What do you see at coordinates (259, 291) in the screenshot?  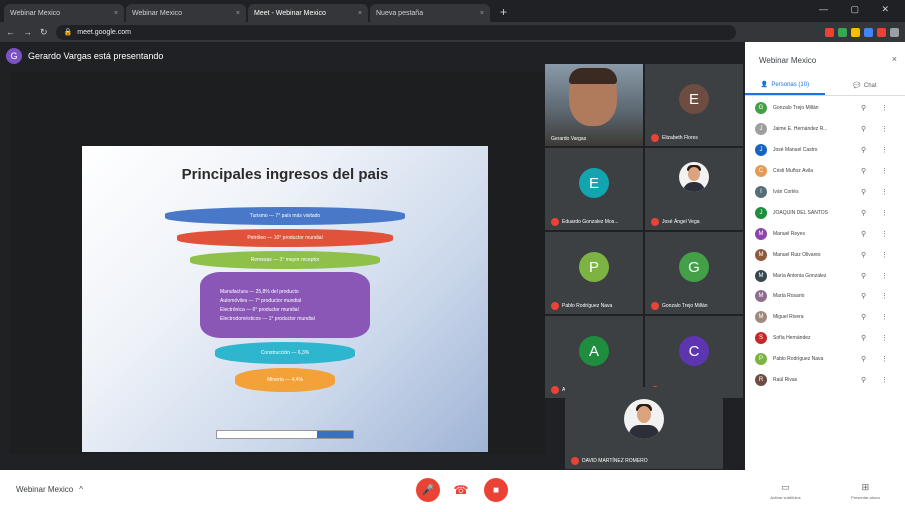 I see `funnel-band-text: Manufactura — 25,8% del producto` at bounding box center [259, 291].